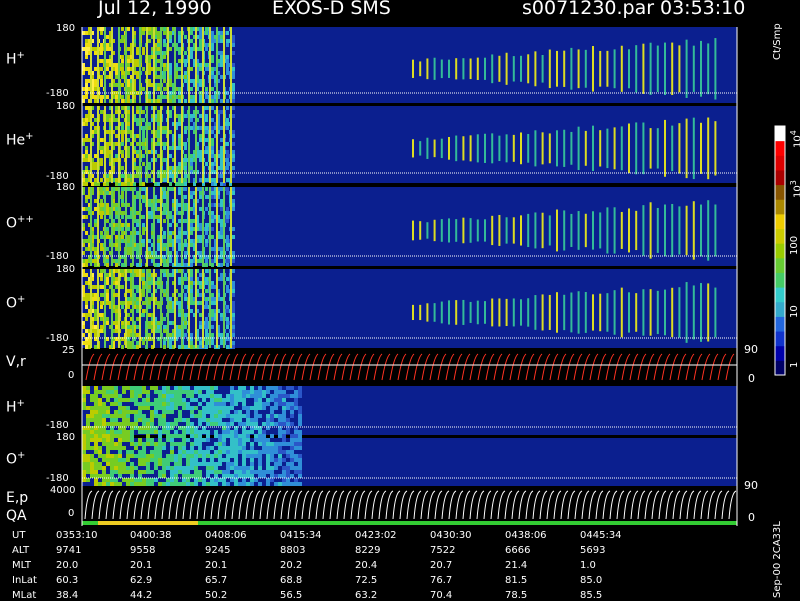  I want to click on colorbar-segment, so click(780, 295).